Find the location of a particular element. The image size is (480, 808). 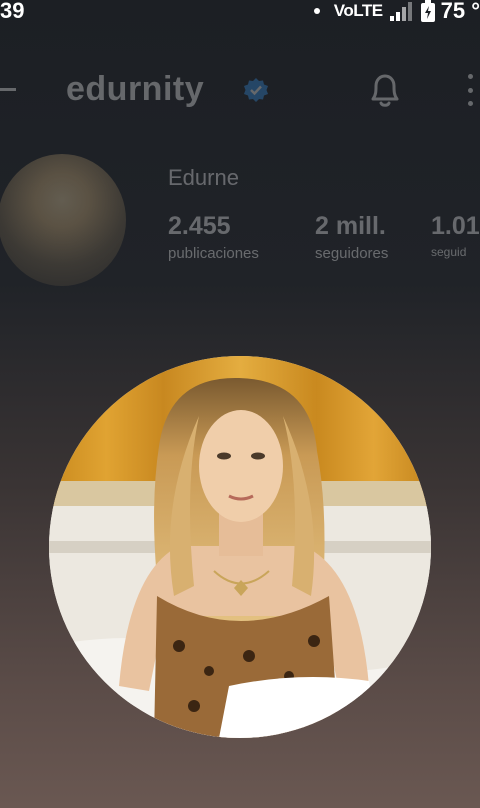

stat-posts-value: 2.455 is located at coordinates (199, 226).